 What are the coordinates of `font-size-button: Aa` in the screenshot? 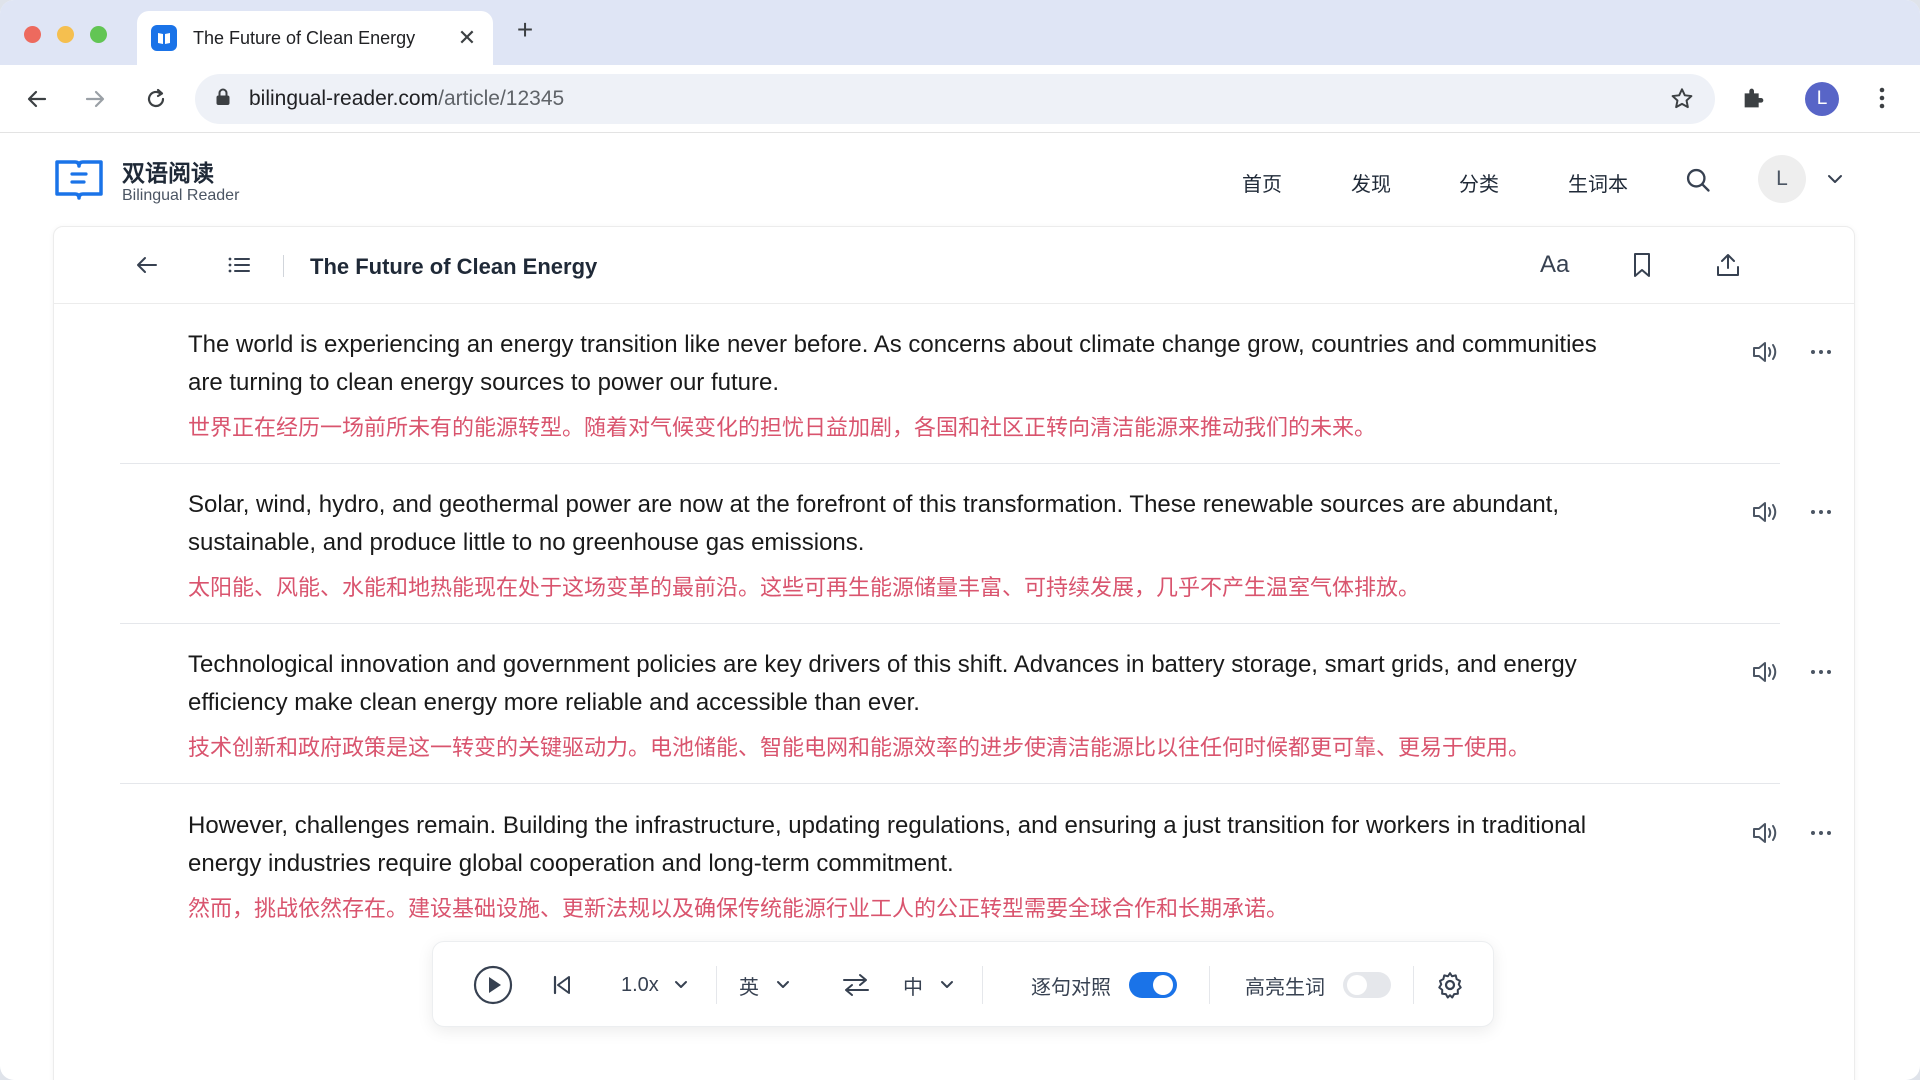 It's located at (1554, 265).